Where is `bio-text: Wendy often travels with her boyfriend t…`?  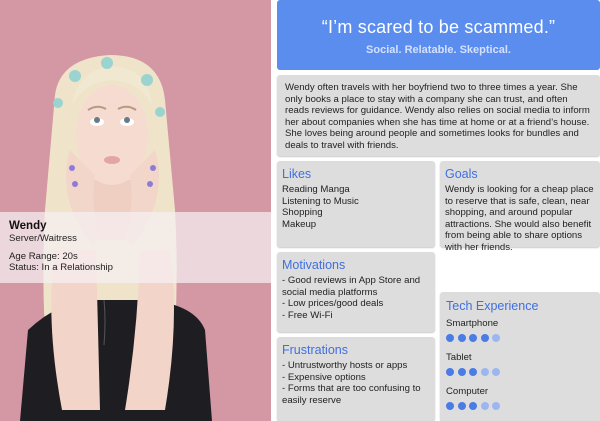
bio-text: Wendy often travels with her boyfriend t… is located at coordinates (437, 116).